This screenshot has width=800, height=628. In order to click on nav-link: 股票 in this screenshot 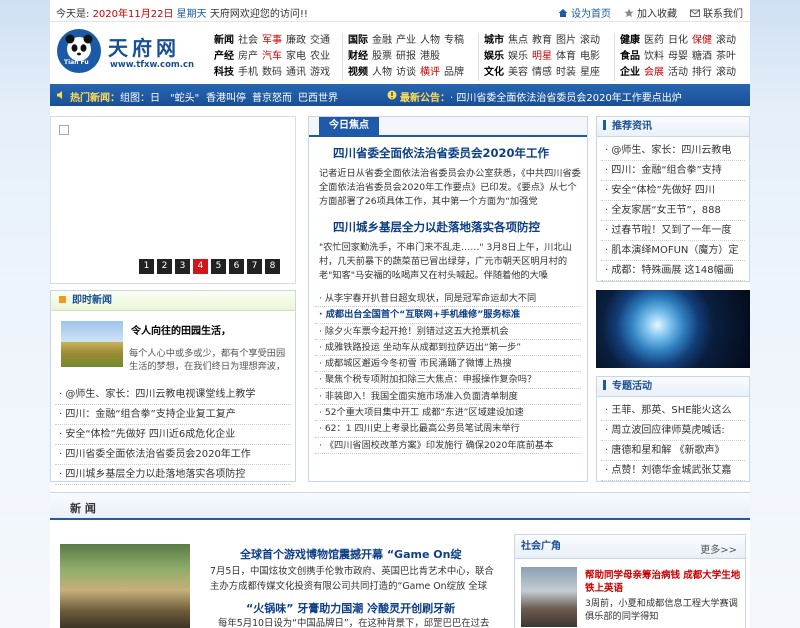, I will do `click(384, 57)`.